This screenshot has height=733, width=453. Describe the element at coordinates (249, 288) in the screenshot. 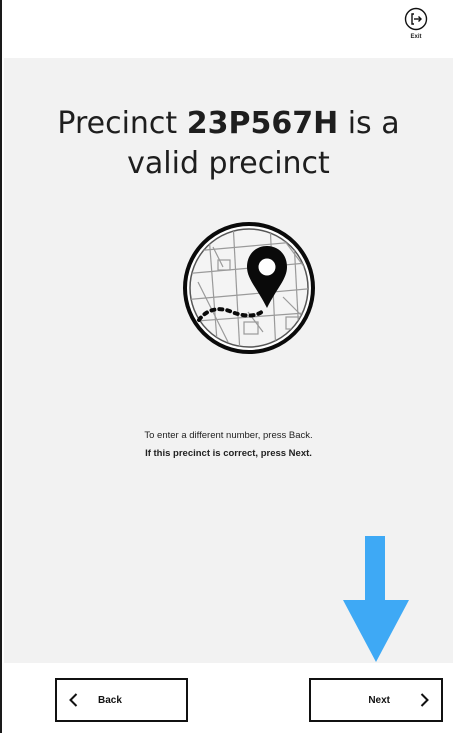

I see `map-pin-icon` at that location.